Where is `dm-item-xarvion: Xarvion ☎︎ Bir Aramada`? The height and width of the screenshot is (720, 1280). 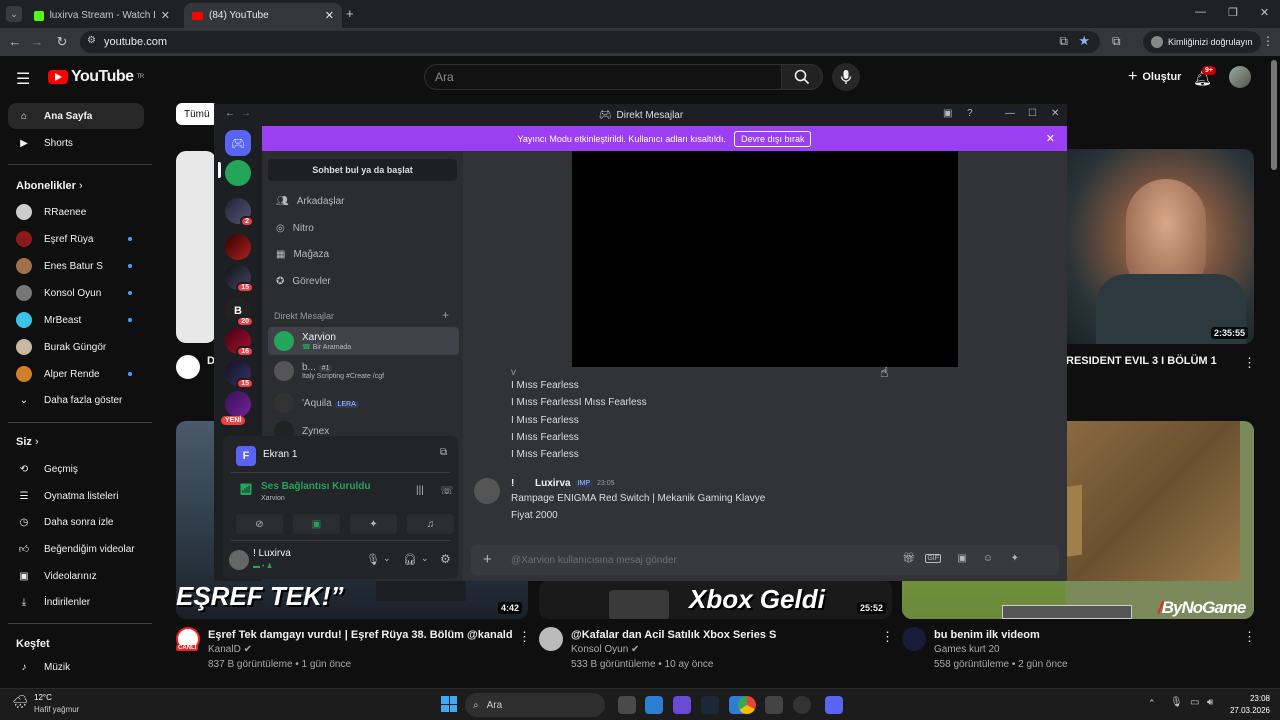 dm-item-xarvion: Xarvion ☎︎ Bir Aramada is located at coordinates (363, 341).